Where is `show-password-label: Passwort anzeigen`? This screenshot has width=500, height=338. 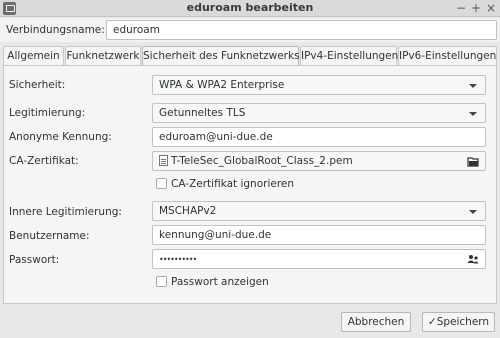
show-password-label: Passwort anzeigen is located at coordinates (220, 282).